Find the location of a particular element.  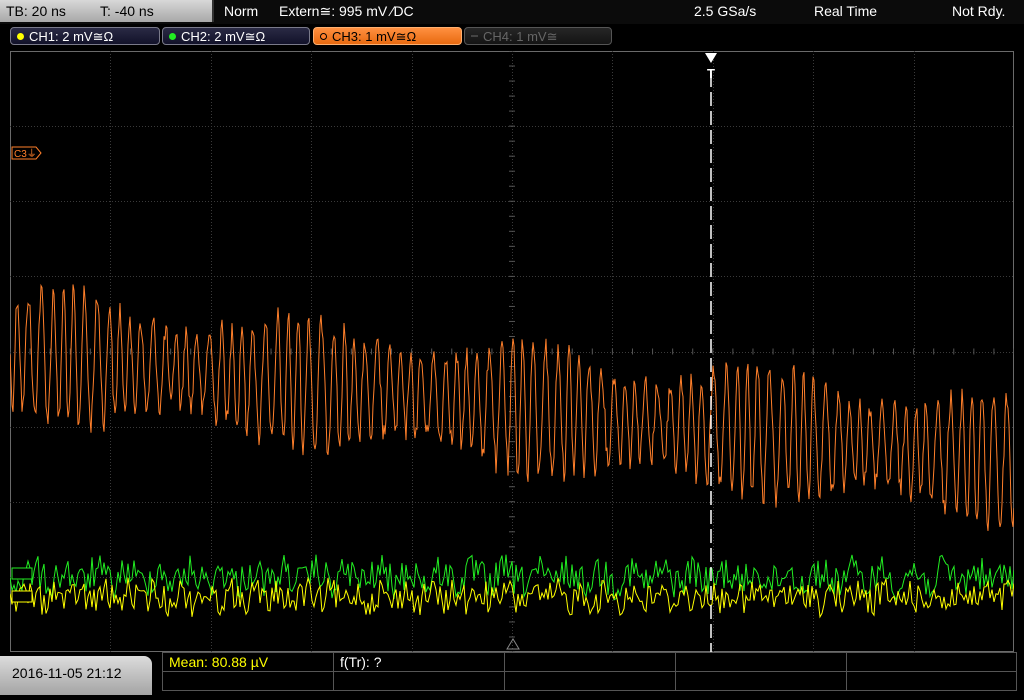

channel-3-label: CH3: 1 mV≅Ω is located at coordinates (374, 36).